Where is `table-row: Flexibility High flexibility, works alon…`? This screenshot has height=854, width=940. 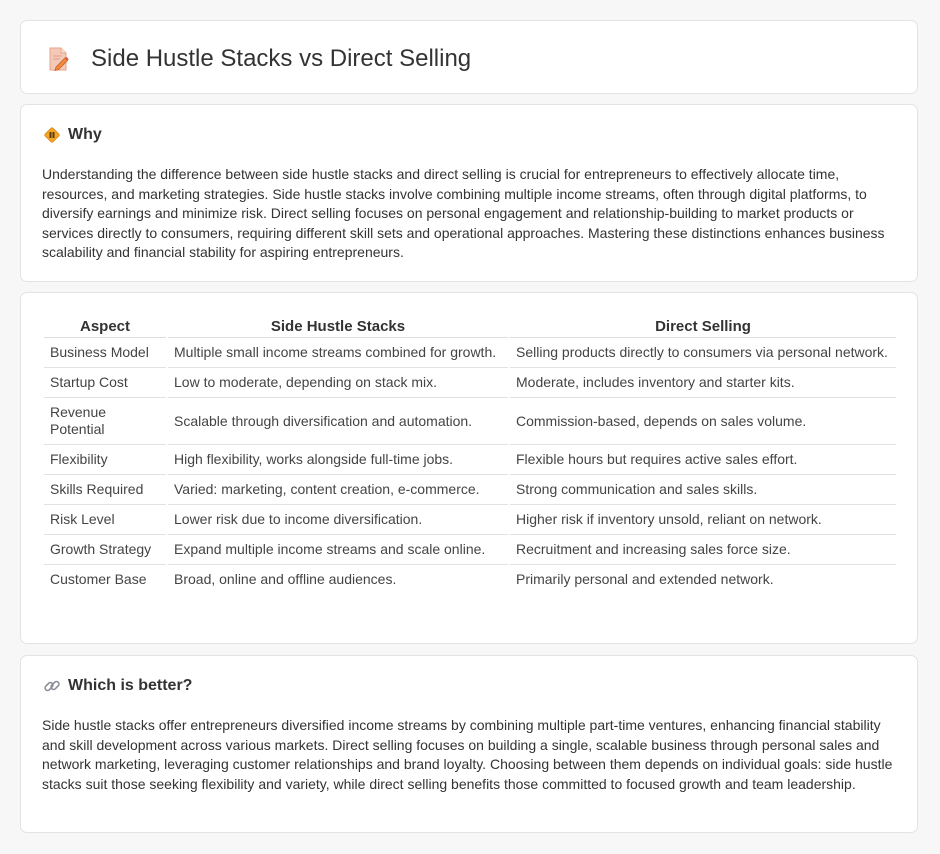
table-row: Flexibility High flexibility, works alon… is located at coordinates (470, 460).